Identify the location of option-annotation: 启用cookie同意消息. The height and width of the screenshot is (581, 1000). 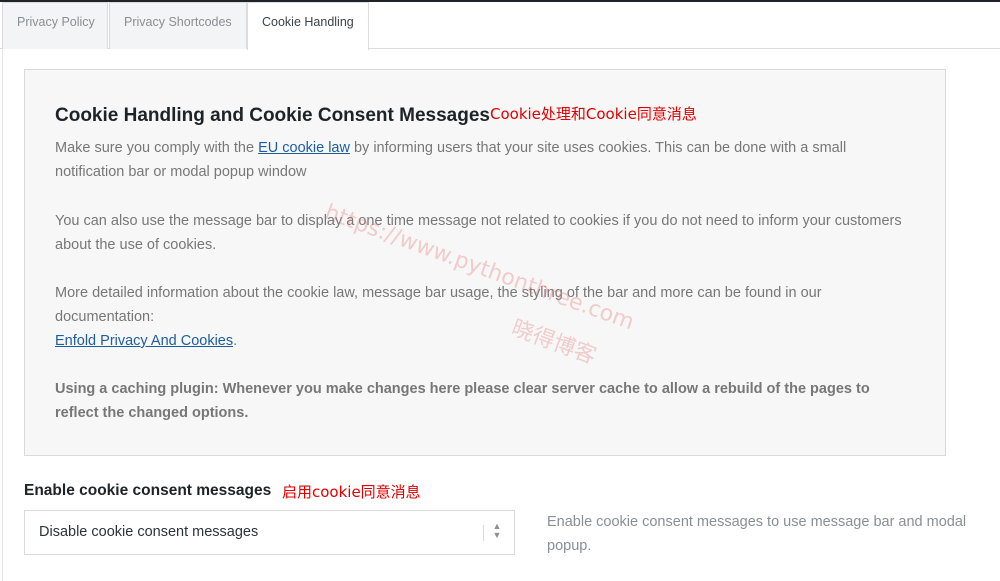
(351, 492).